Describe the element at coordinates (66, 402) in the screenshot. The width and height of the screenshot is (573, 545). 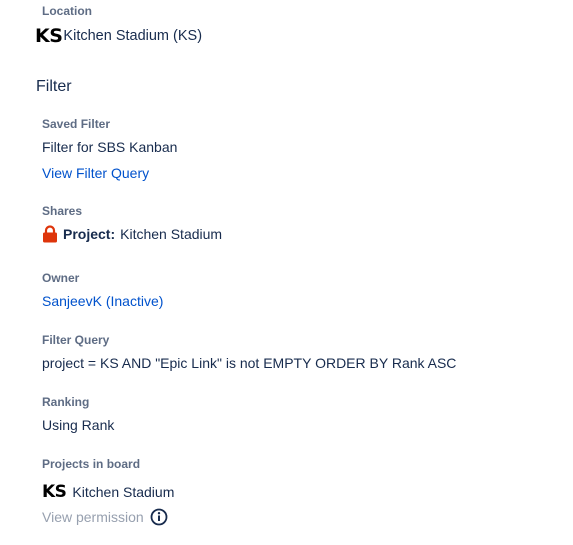
I see `ranking-label: Ranking` at that location.